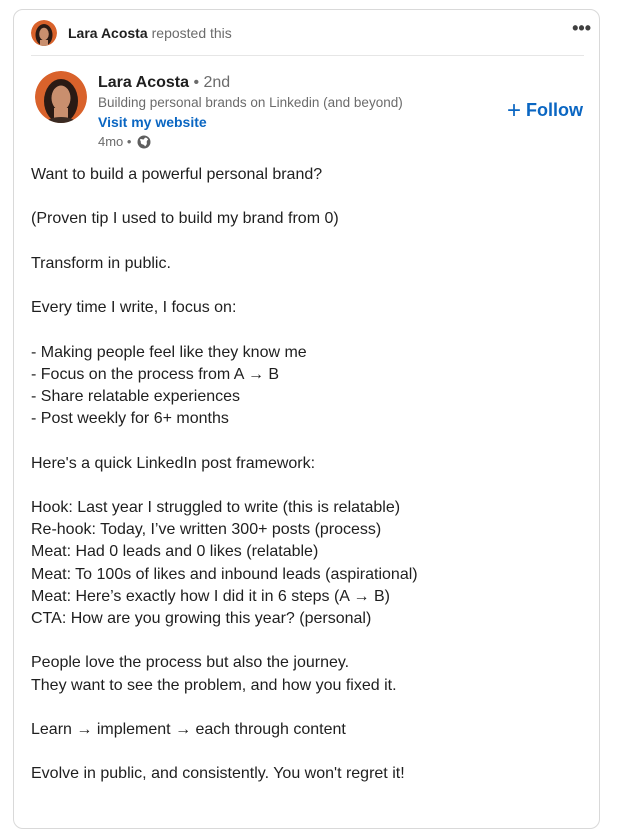  Describe the element at coordinates (177, 174) in the screenshot. I see `post-line: Want to build a powerful personal brand?` at that location.